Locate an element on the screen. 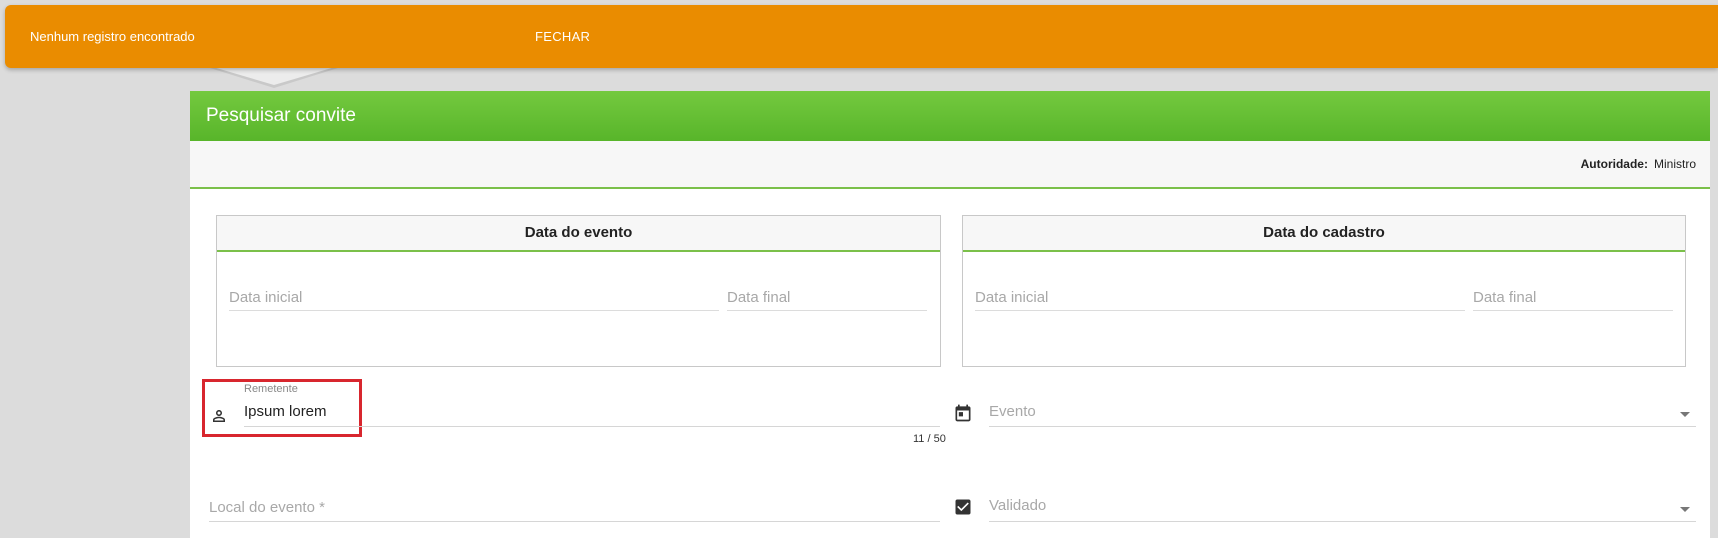  panel-title: Pesquisar convite is located at coordinates (950, 116).